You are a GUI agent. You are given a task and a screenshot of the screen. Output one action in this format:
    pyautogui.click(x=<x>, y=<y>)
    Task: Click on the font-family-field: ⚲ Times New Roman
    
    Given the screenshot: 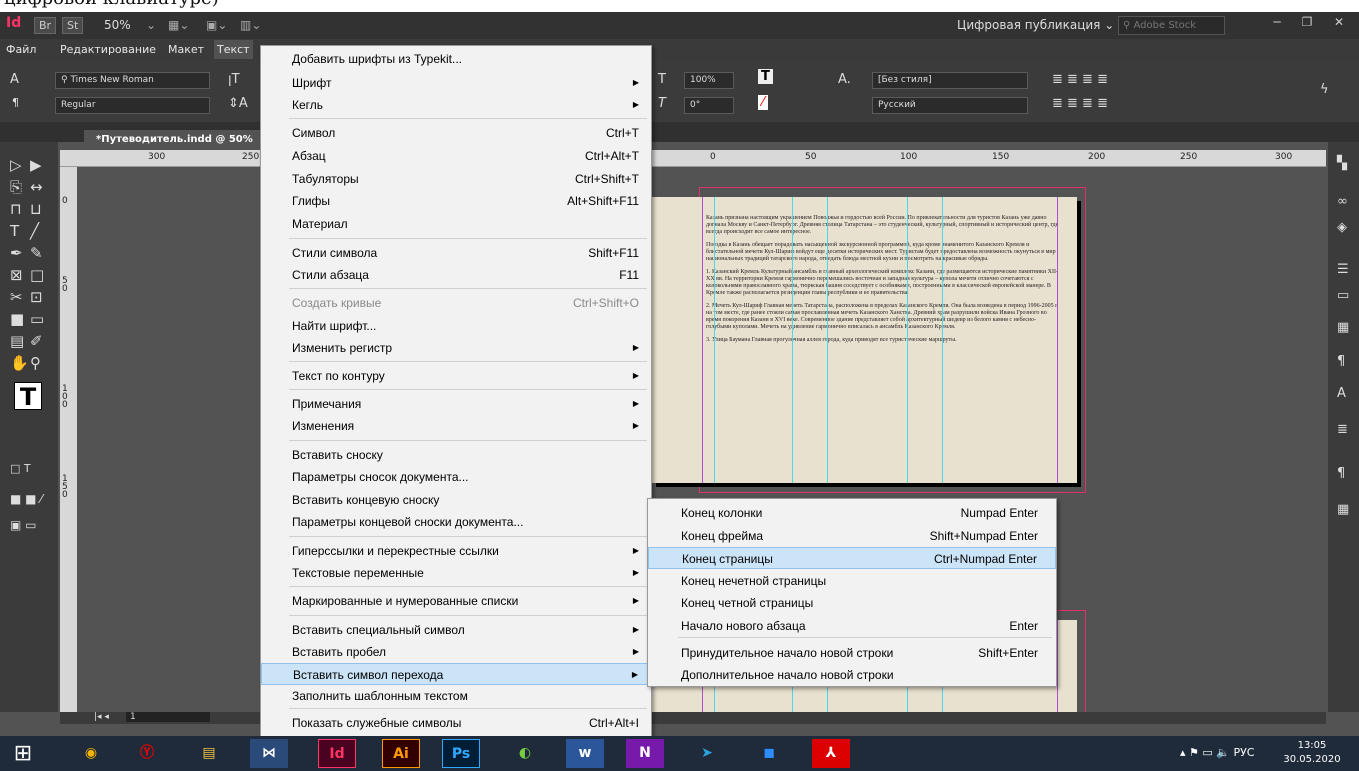 What is the action you would take?
    pyautogui.click(x=132, y=80)
    